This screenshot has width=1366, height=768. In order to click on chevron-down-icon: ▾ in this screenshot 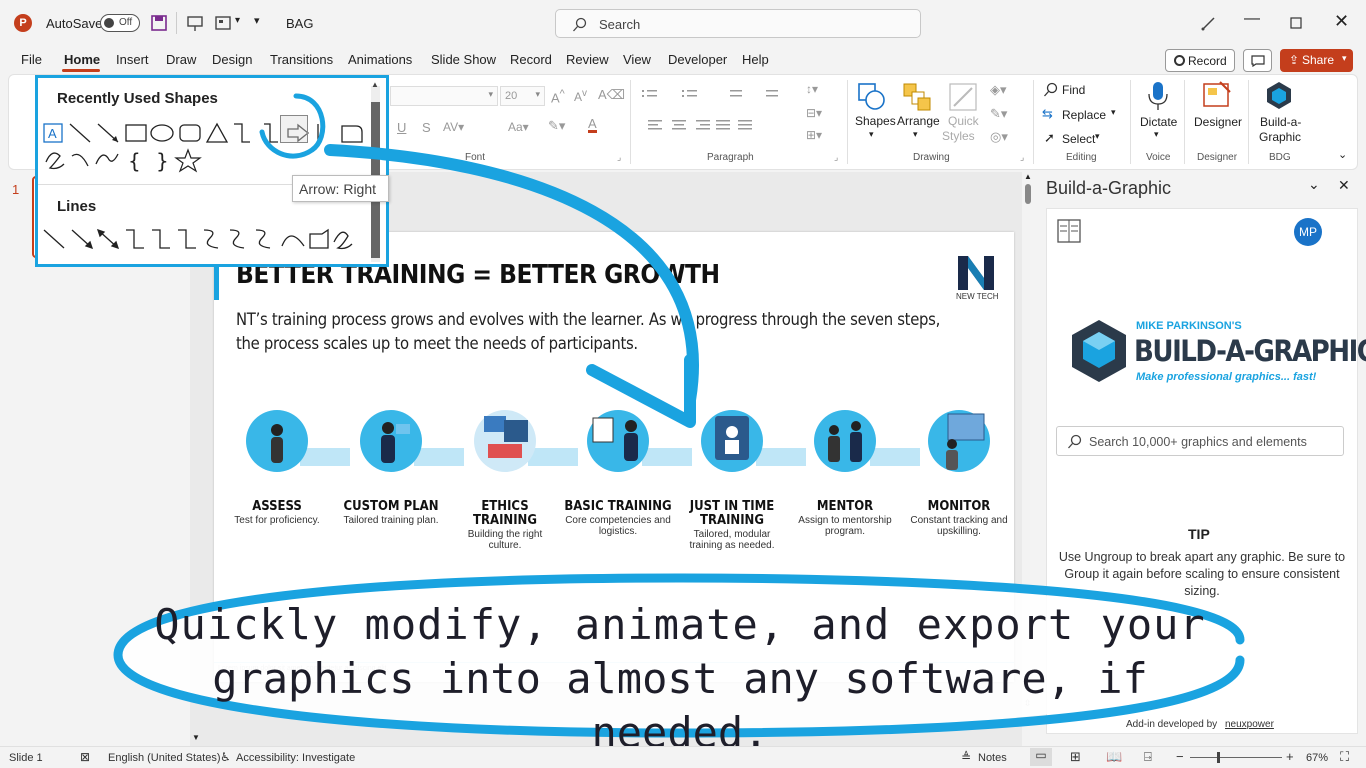, I will do `click(237, 20)`.